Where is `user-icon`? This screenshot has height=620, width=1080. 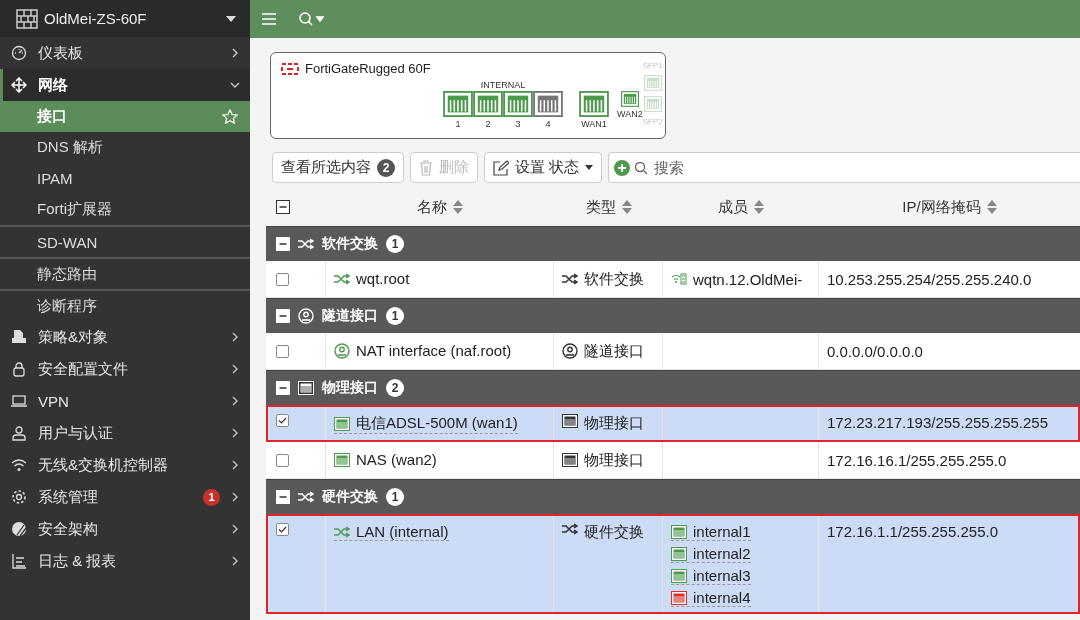
user-icon is located at coordinates (19, 433).